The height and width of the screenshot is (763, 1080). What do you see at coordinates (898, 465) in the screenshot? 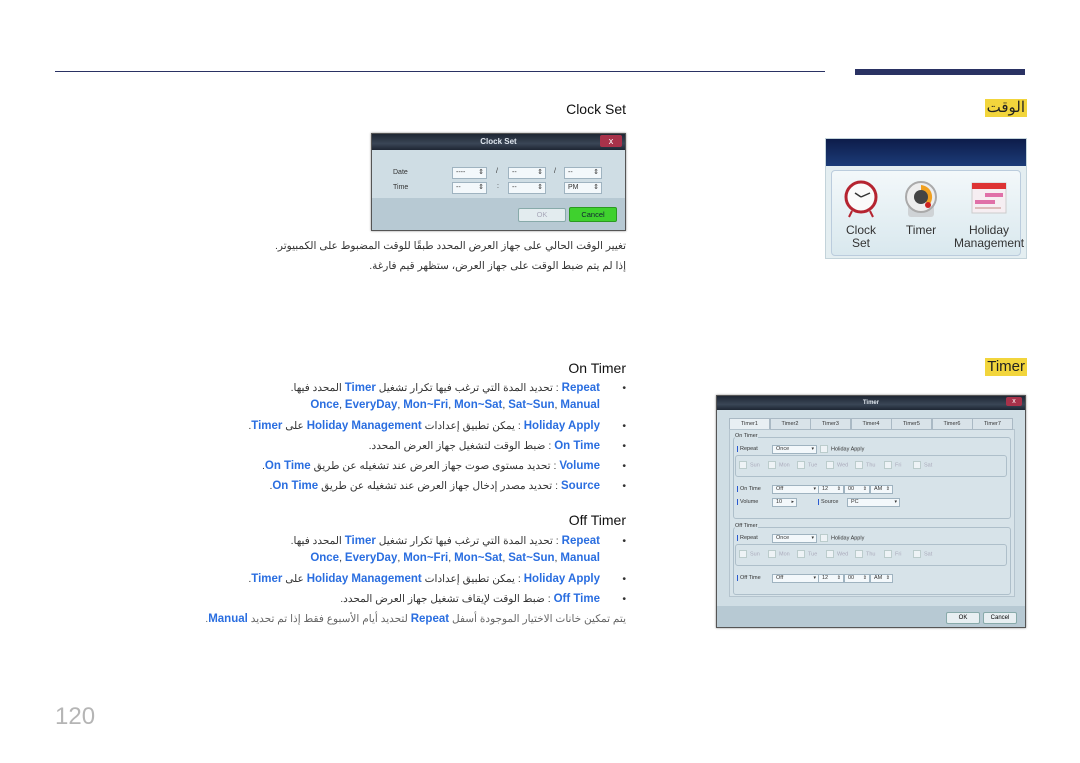
I see `checkbox-label: Fri` at bounding box center [898, 465].